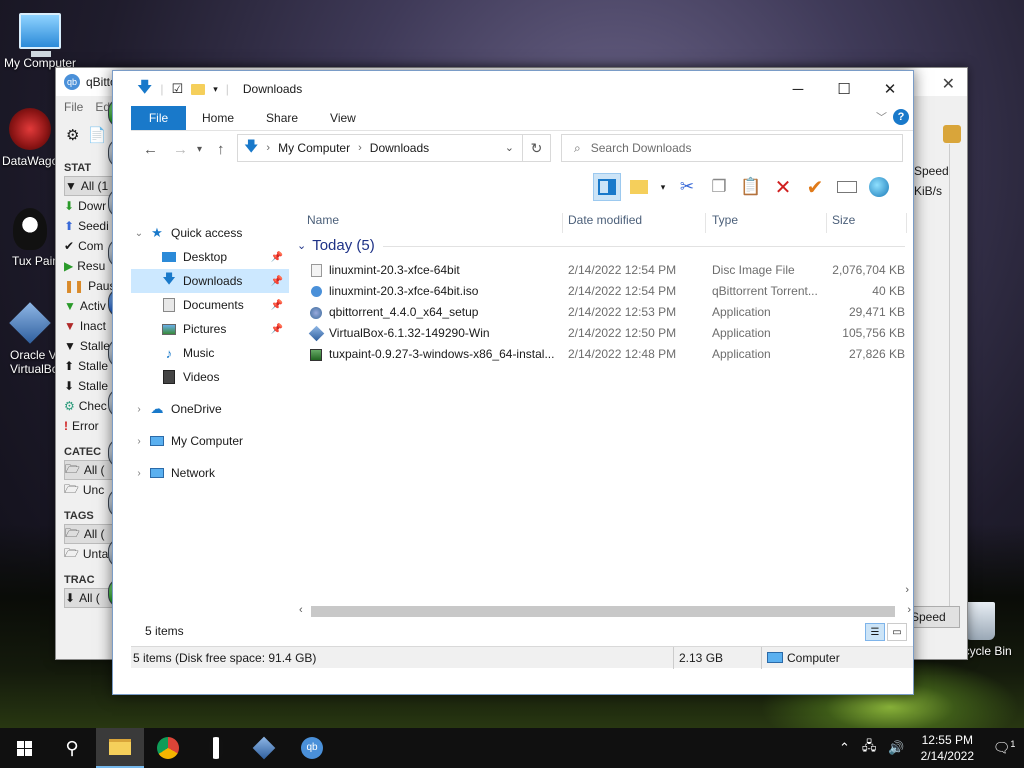  What do you see at coordinates (30, 138) in the screenshot?
I see `desktop-icon-datawago: DataWago` at bounding box center [30, 138].